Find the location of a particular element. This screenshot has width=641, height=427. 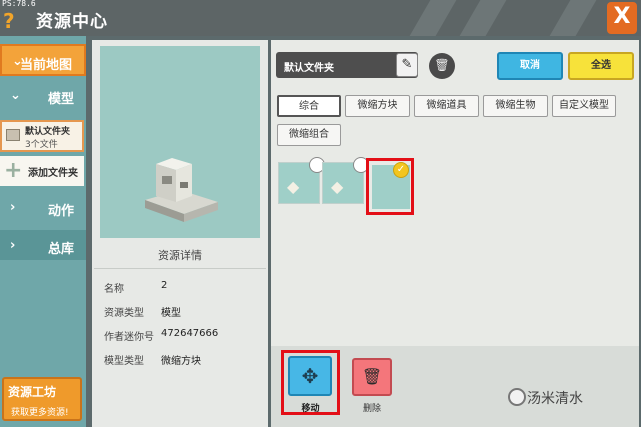

move-arrows-icon: ✥ is located at coordinates (310, 376).